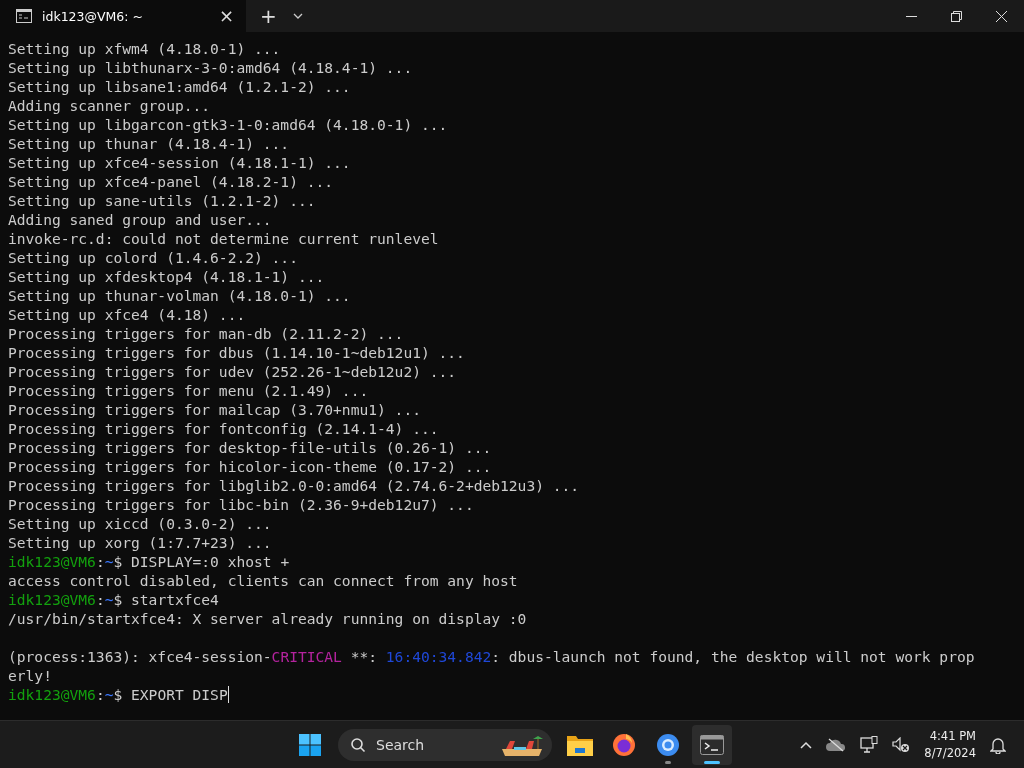  I want to click on terminal-tab: idk123@VM6: ~ ×, so click(123, 16).